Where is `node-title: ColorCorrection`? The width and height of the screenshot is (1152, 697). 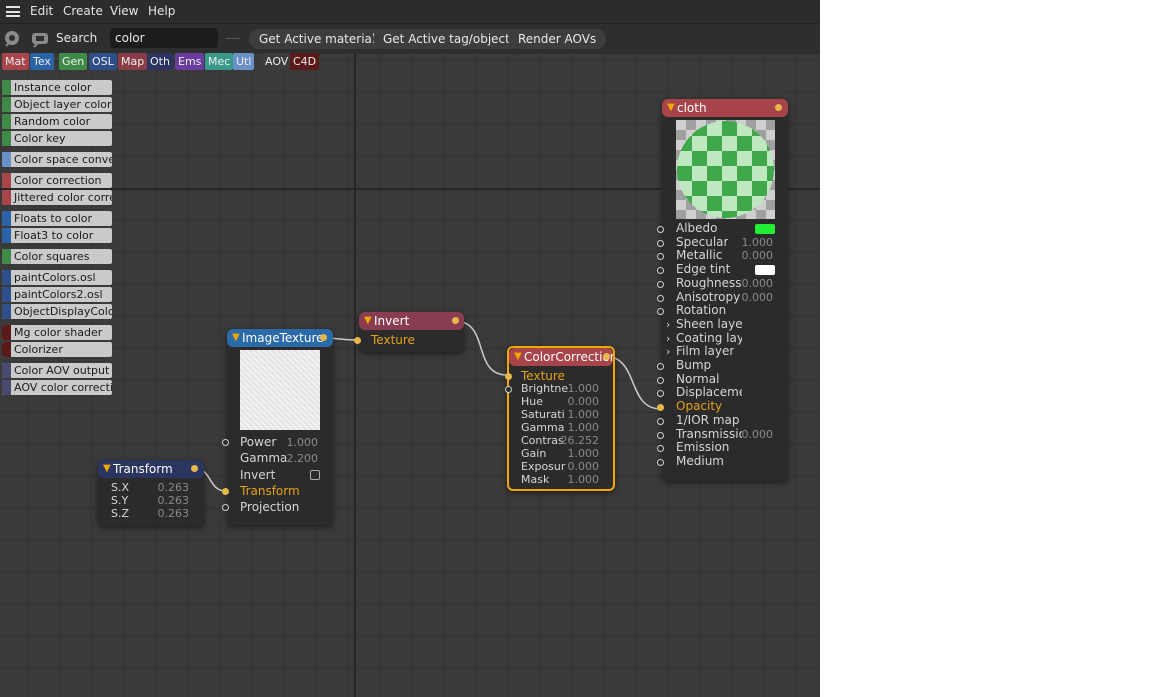 node-title: ColorCorrection is located at coordinates (568, 357).